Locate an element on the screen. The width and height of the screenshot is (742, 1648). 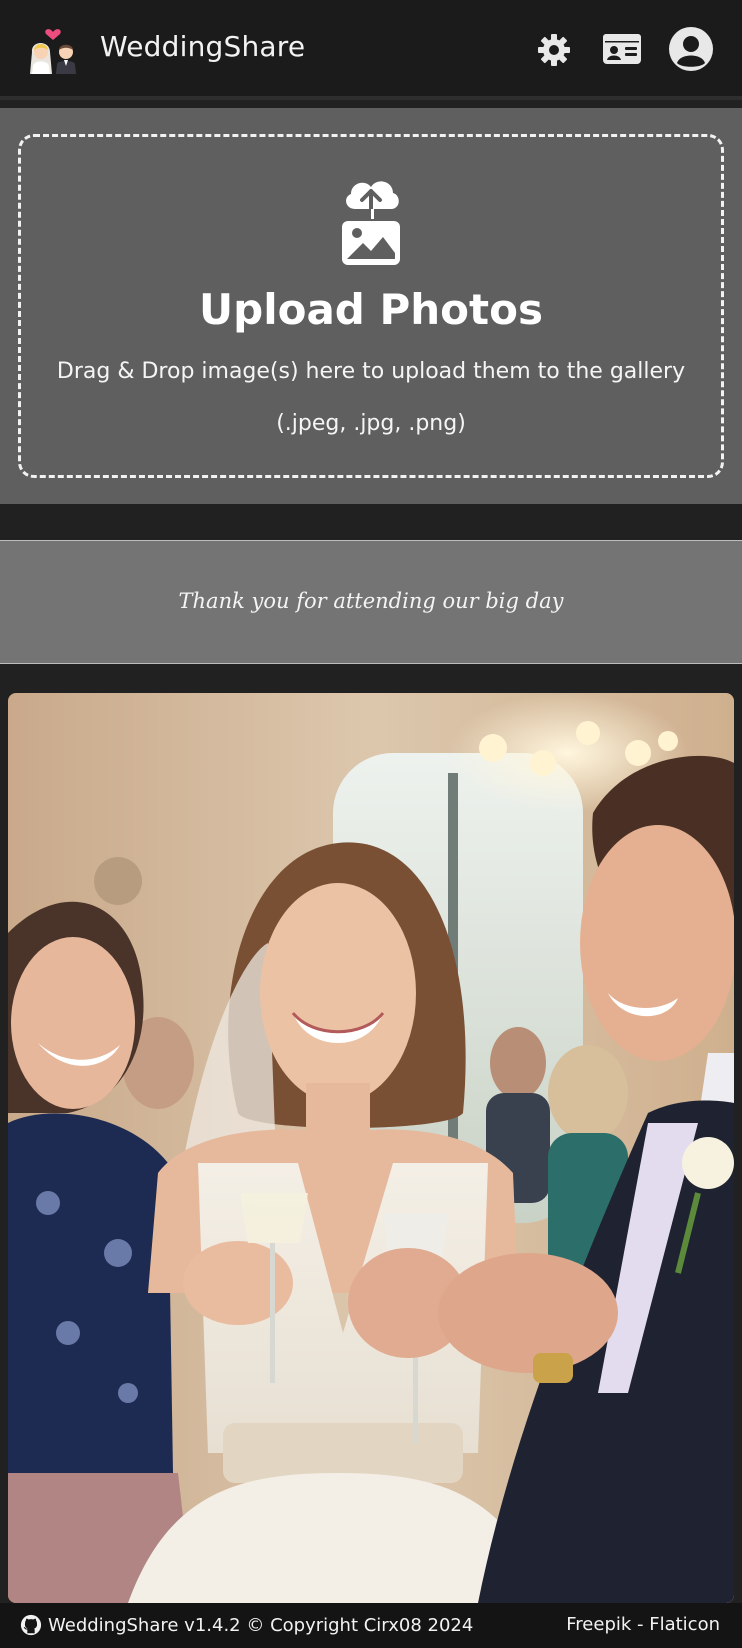
gear-icon is located at coordinates (554, 50).